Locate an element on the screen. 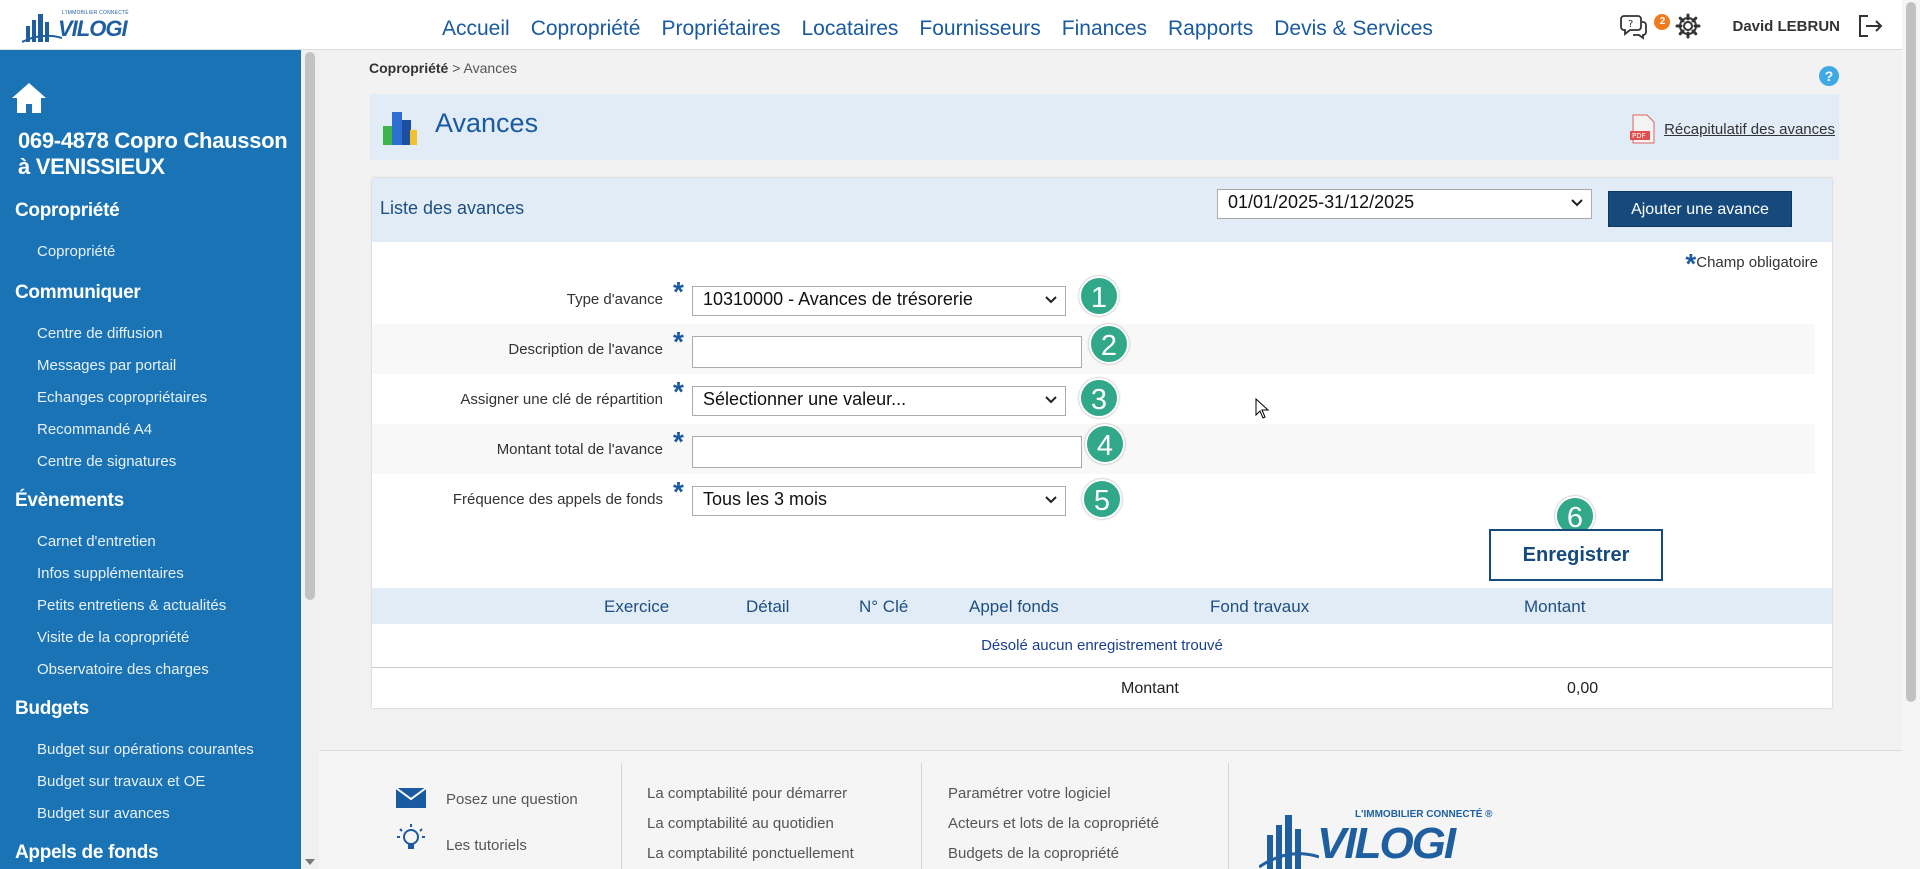 The width and height of the screenshot is (1920, 869). support-chat-button: ? 2 is located at coordinates (1645, 26).